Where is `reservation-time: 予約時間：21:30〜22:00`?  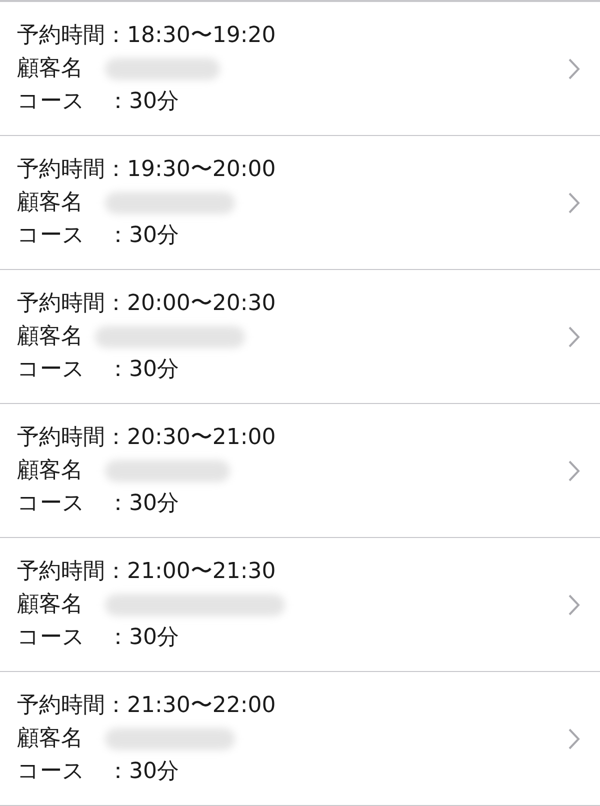
reservation-time: 予約時間：21:30〜22:00 is located at coordinates (147, 706).